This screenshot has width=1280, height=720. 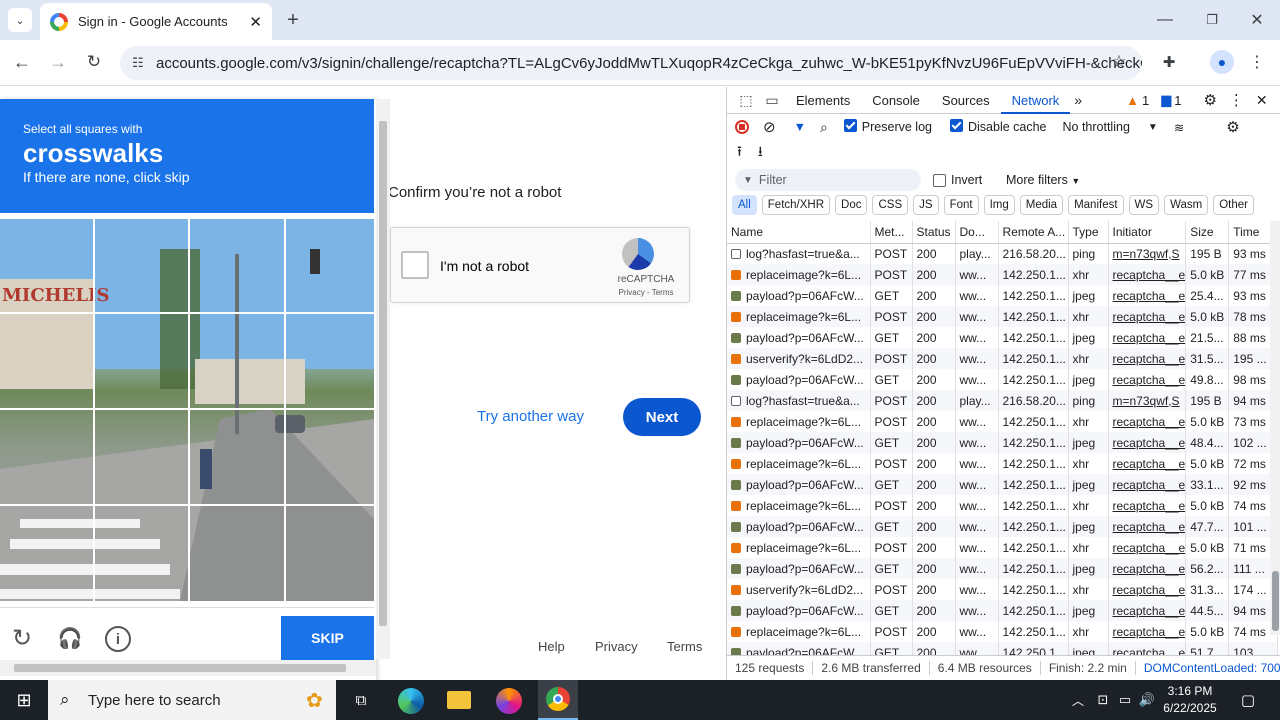 What do you see at coordinates (1166, 100) in the screenshot?
I see `message-icon: ▆` at bounding box center [1166, 100].